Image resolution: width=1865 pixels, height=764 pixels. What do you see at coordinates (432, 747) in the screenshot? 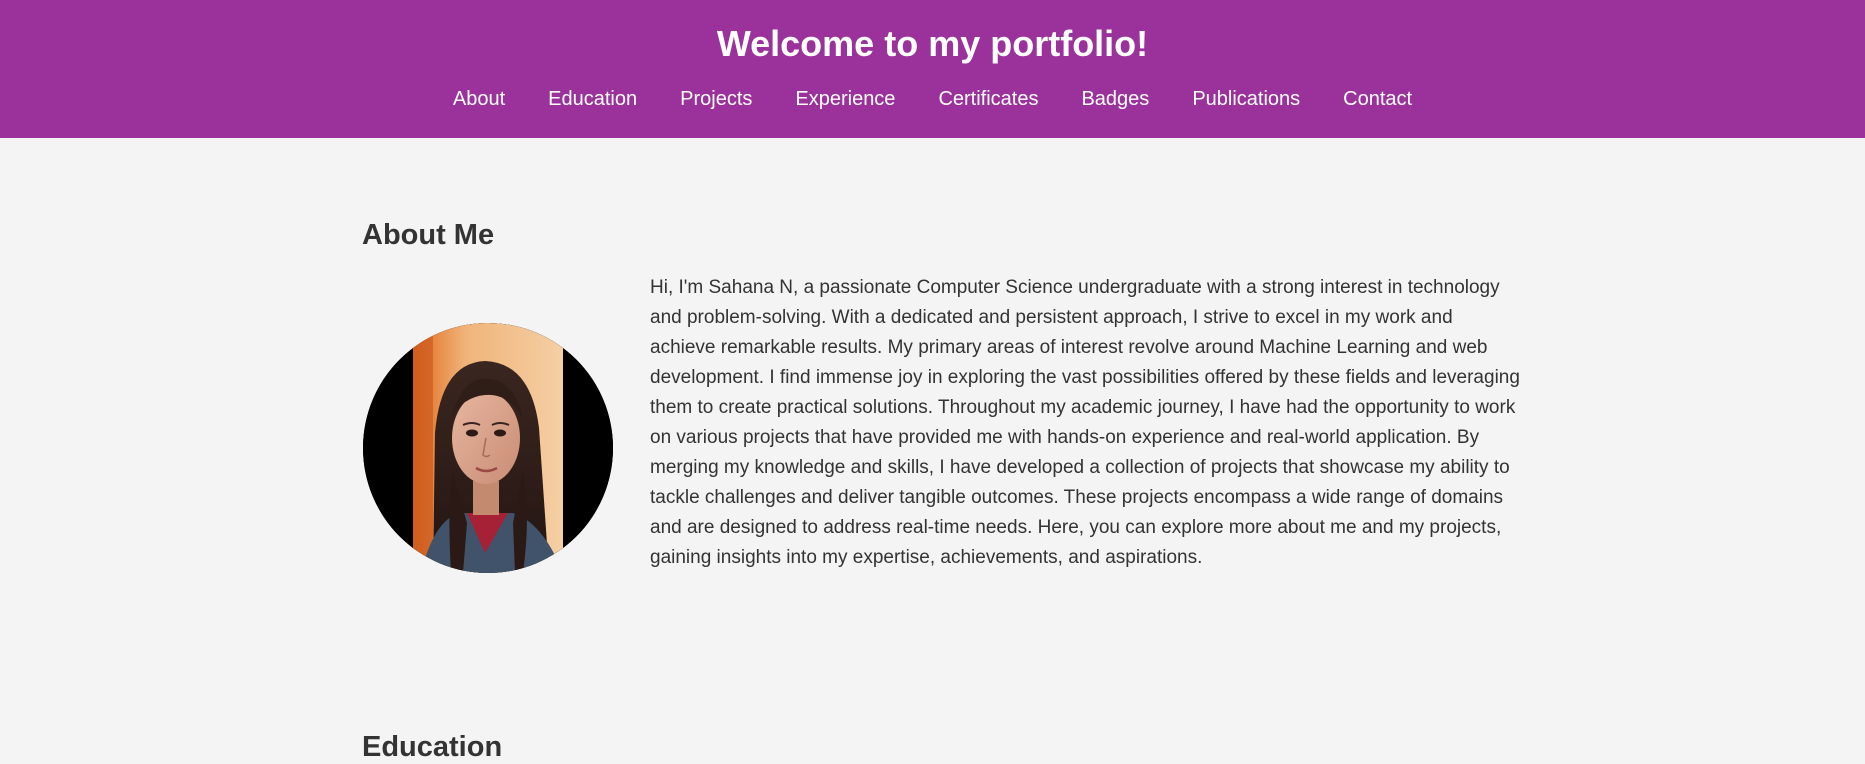
I see `education-heading: Education` at bounding box center [432, 747].